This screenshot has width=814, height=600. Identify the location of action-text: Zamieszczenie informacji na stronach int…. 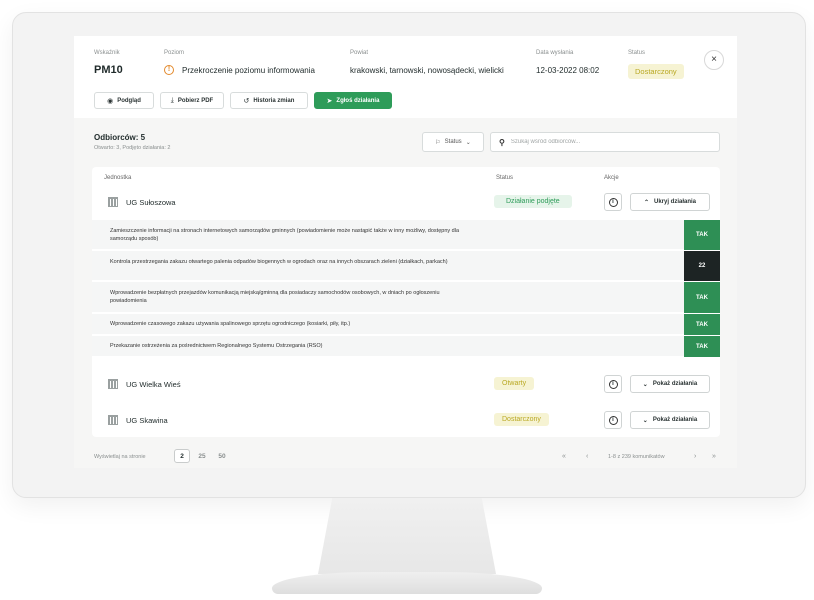
(285, 235).